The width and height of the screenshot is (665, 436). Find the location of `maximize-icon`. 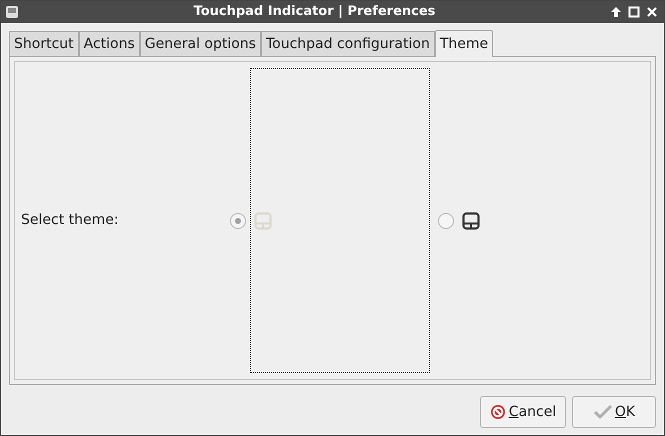

maximize-icon is located at coordinates (634, 12).